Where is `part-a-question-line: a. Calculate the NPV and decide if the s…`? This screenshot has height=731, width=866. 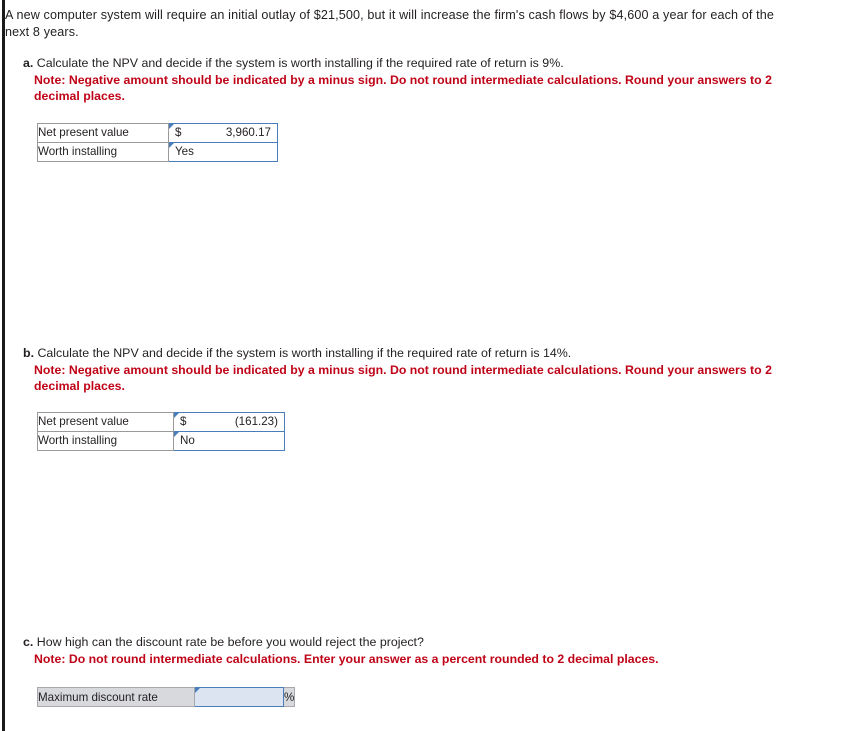
part-a-question-line: a. Calculate the NPV and decide if the s… is located at coordinates (423, 63).